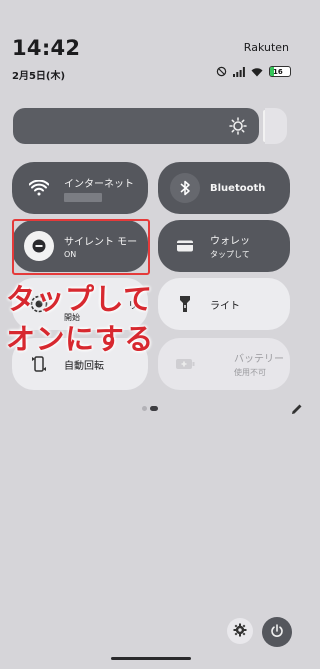 Image resolution: width=320 pixels, height=669 pixels. What do you see at coordinates (230, 241) in the screenshot?
I see `tile-wallet-label: ウォレッ` at bounding box center [230, 241].